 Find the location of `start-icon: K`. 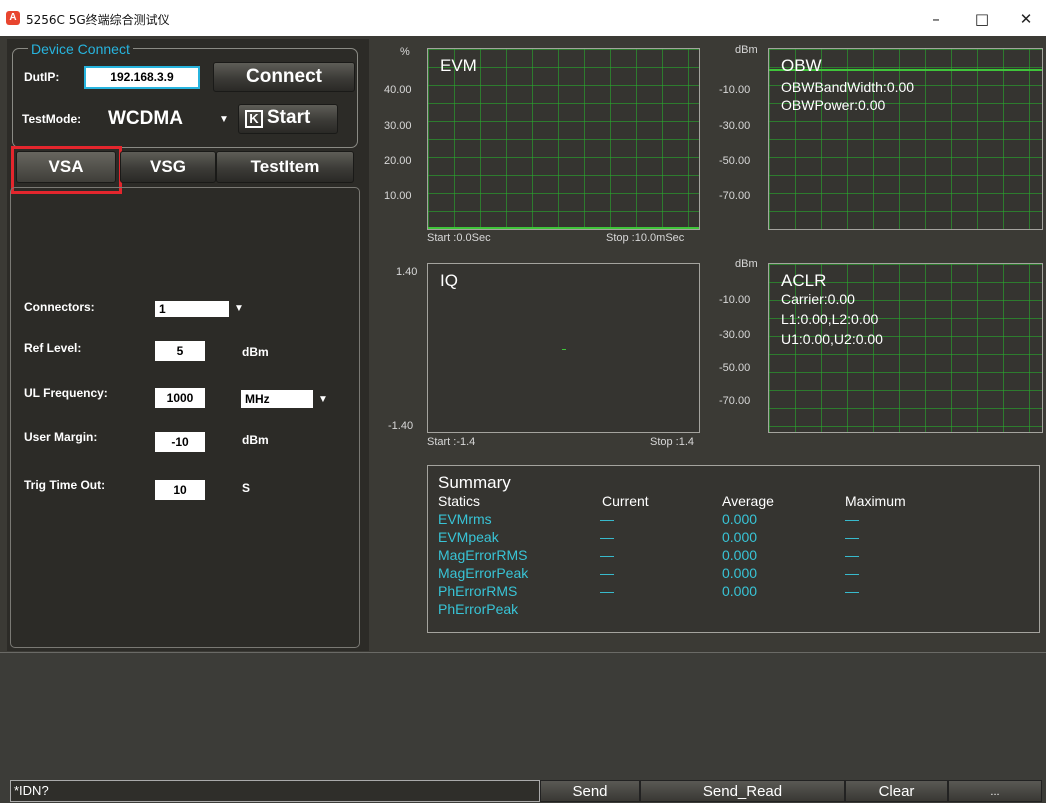

start-icon: K is located at coordinates (254, 119).